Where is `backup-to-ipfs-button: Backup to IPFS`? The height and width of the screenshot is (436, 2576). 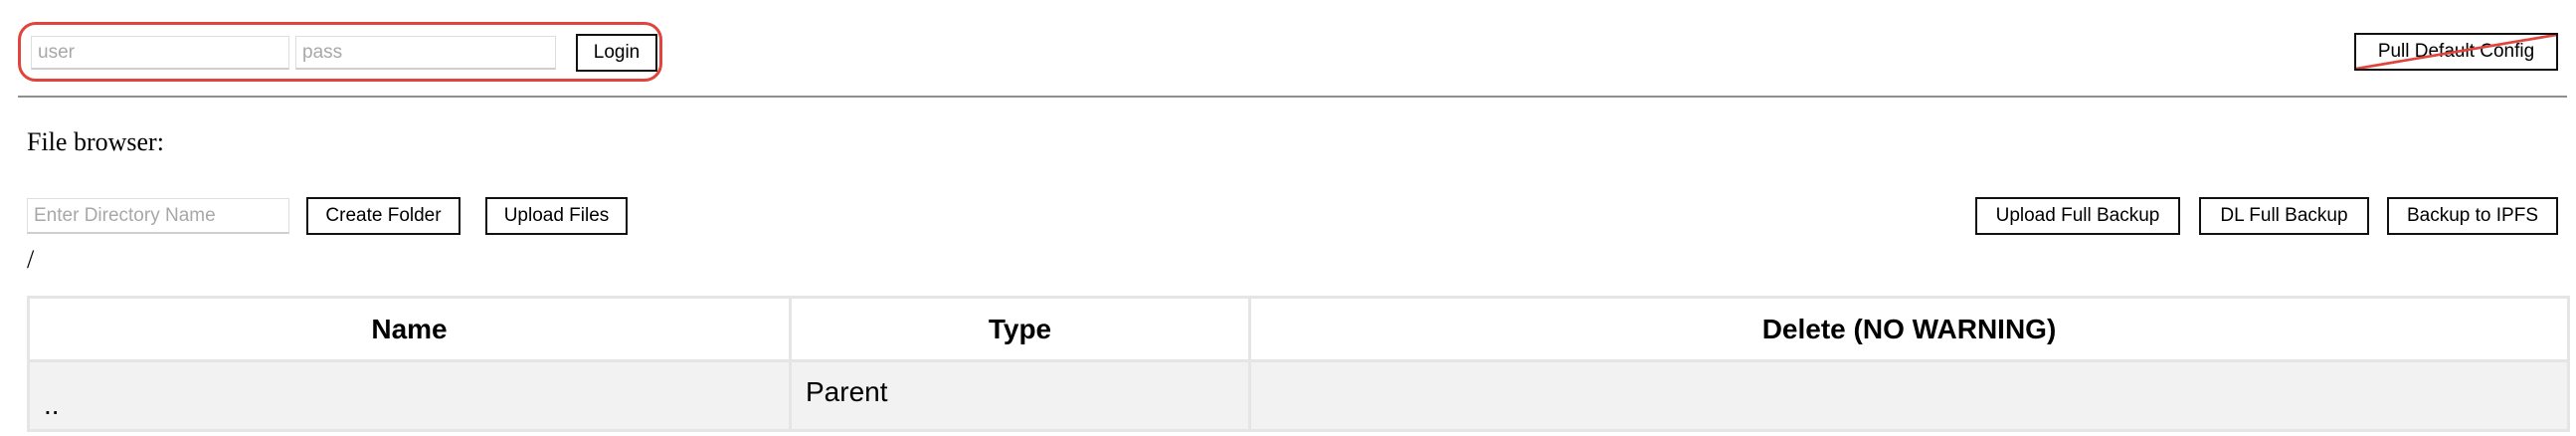 backup-to-ipfs-button: Backup to IPFS is located at coordinates (2472, 216).